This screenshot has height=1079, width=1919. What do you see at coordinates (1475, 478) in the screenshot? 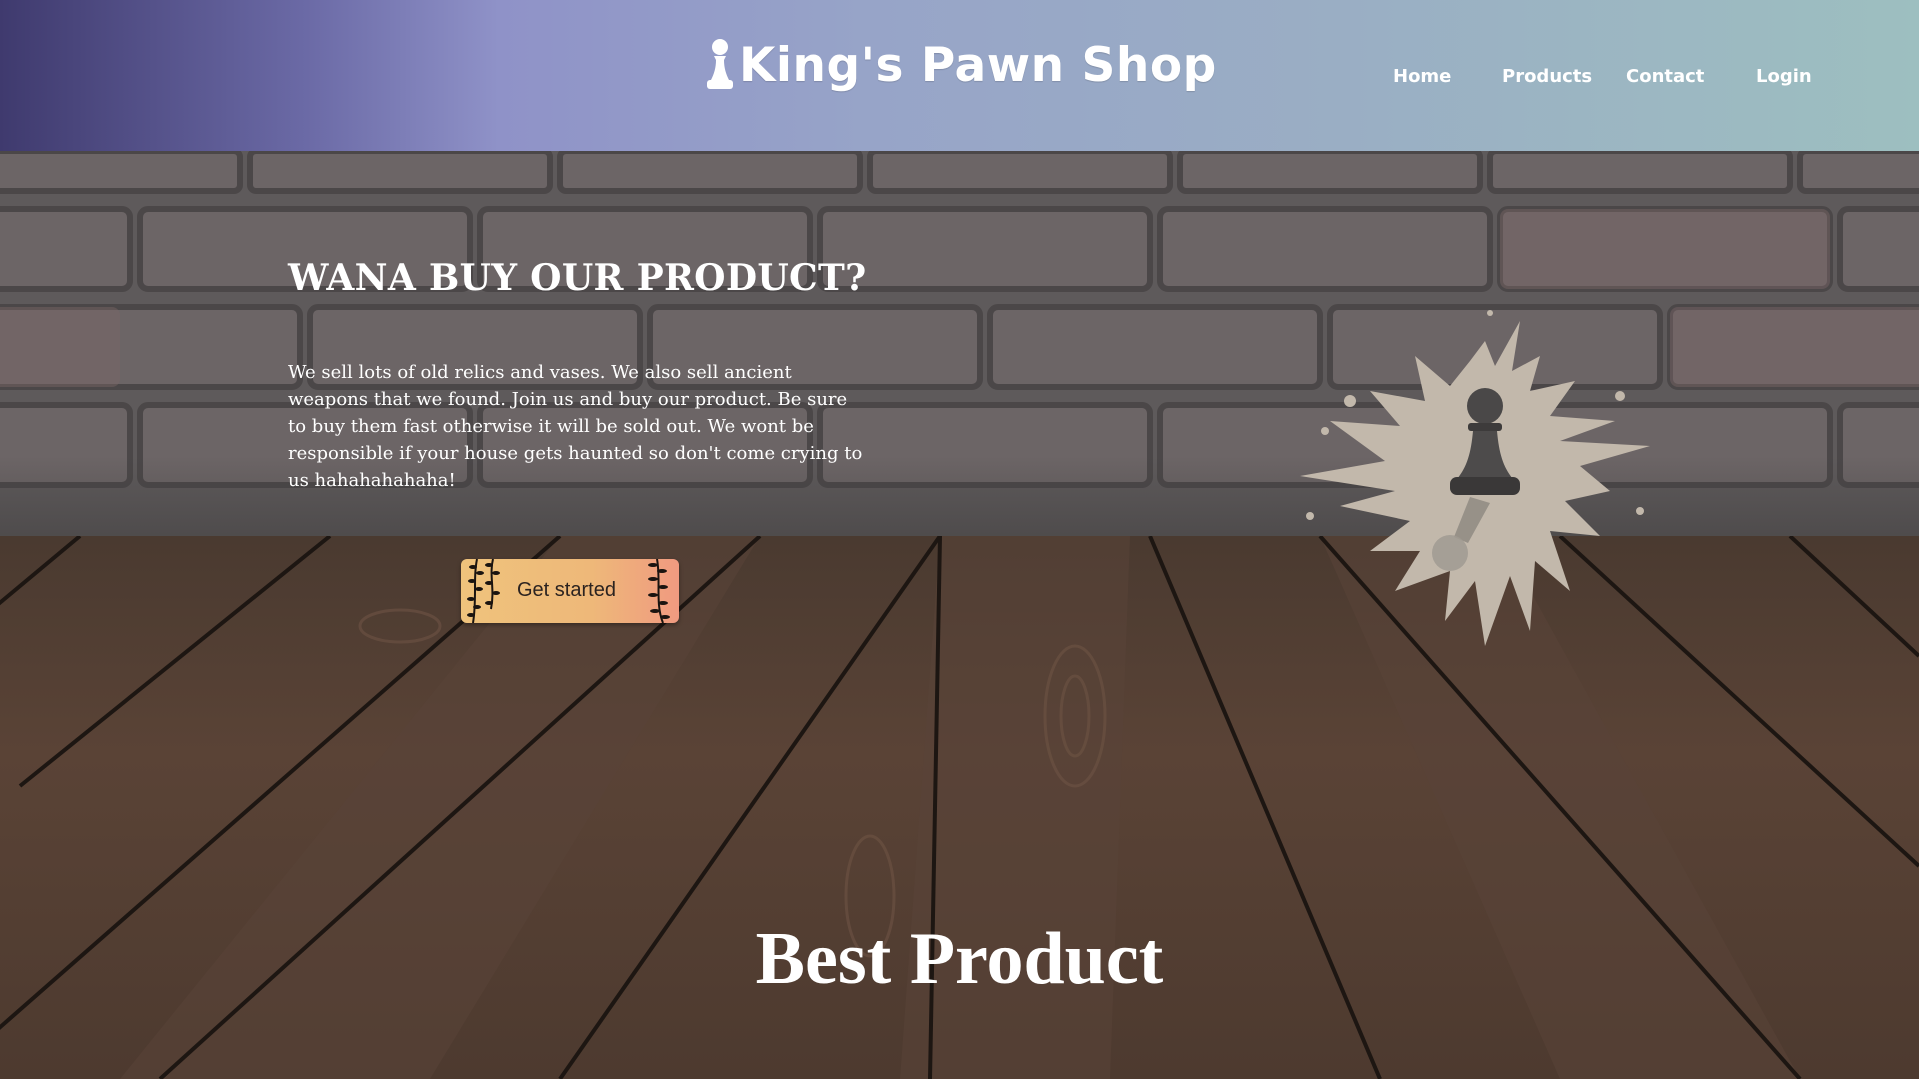
I see `chess-pawn-splash-icon` at bounding box center [1475, 478].